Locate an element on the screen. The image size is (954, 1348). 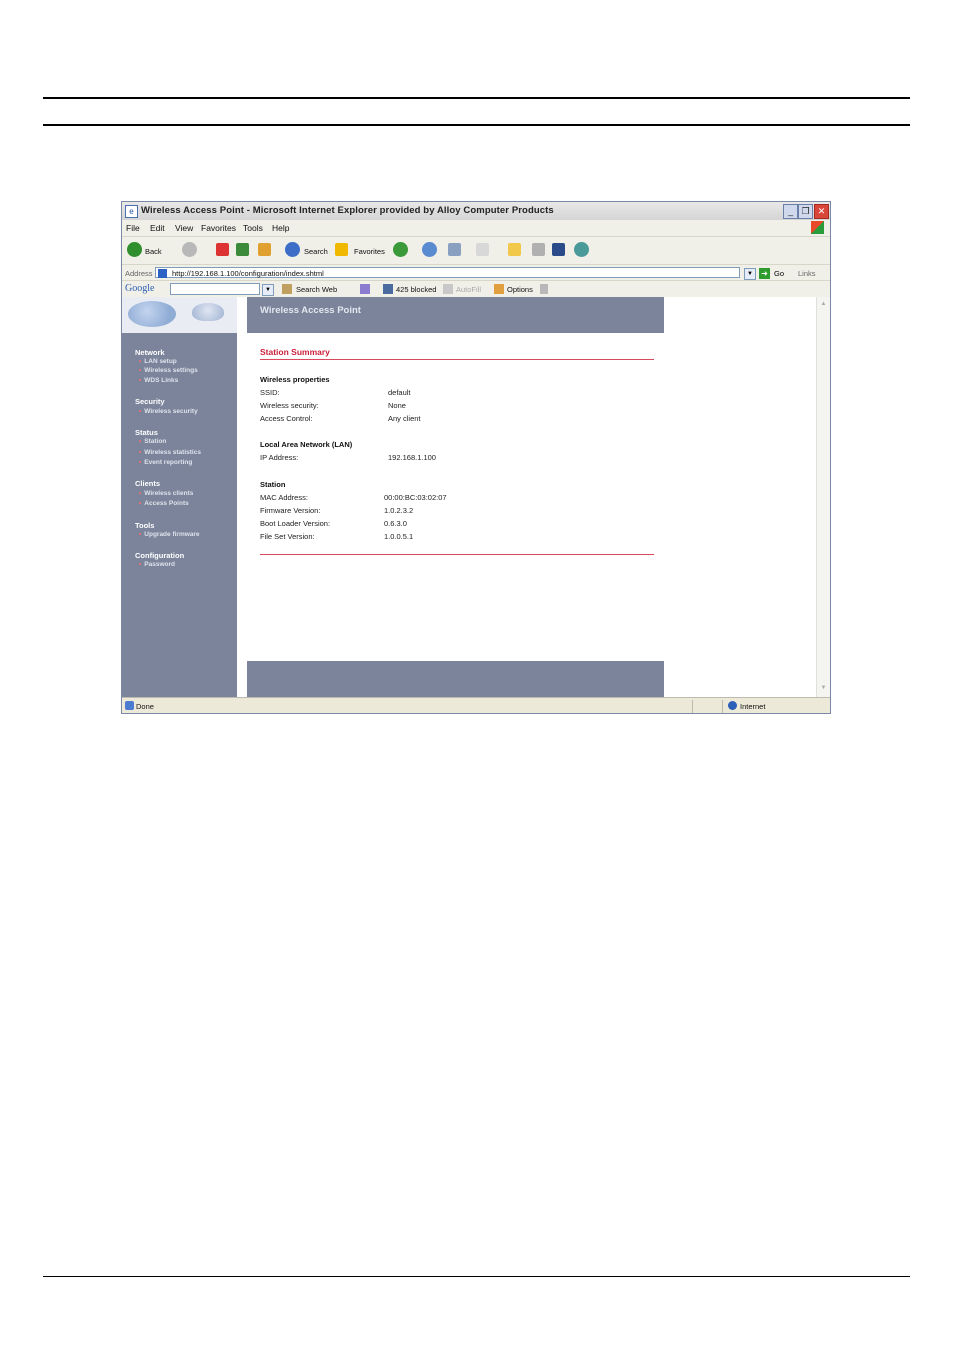
highlight-pen-icon is located at coordinates (544, 289).